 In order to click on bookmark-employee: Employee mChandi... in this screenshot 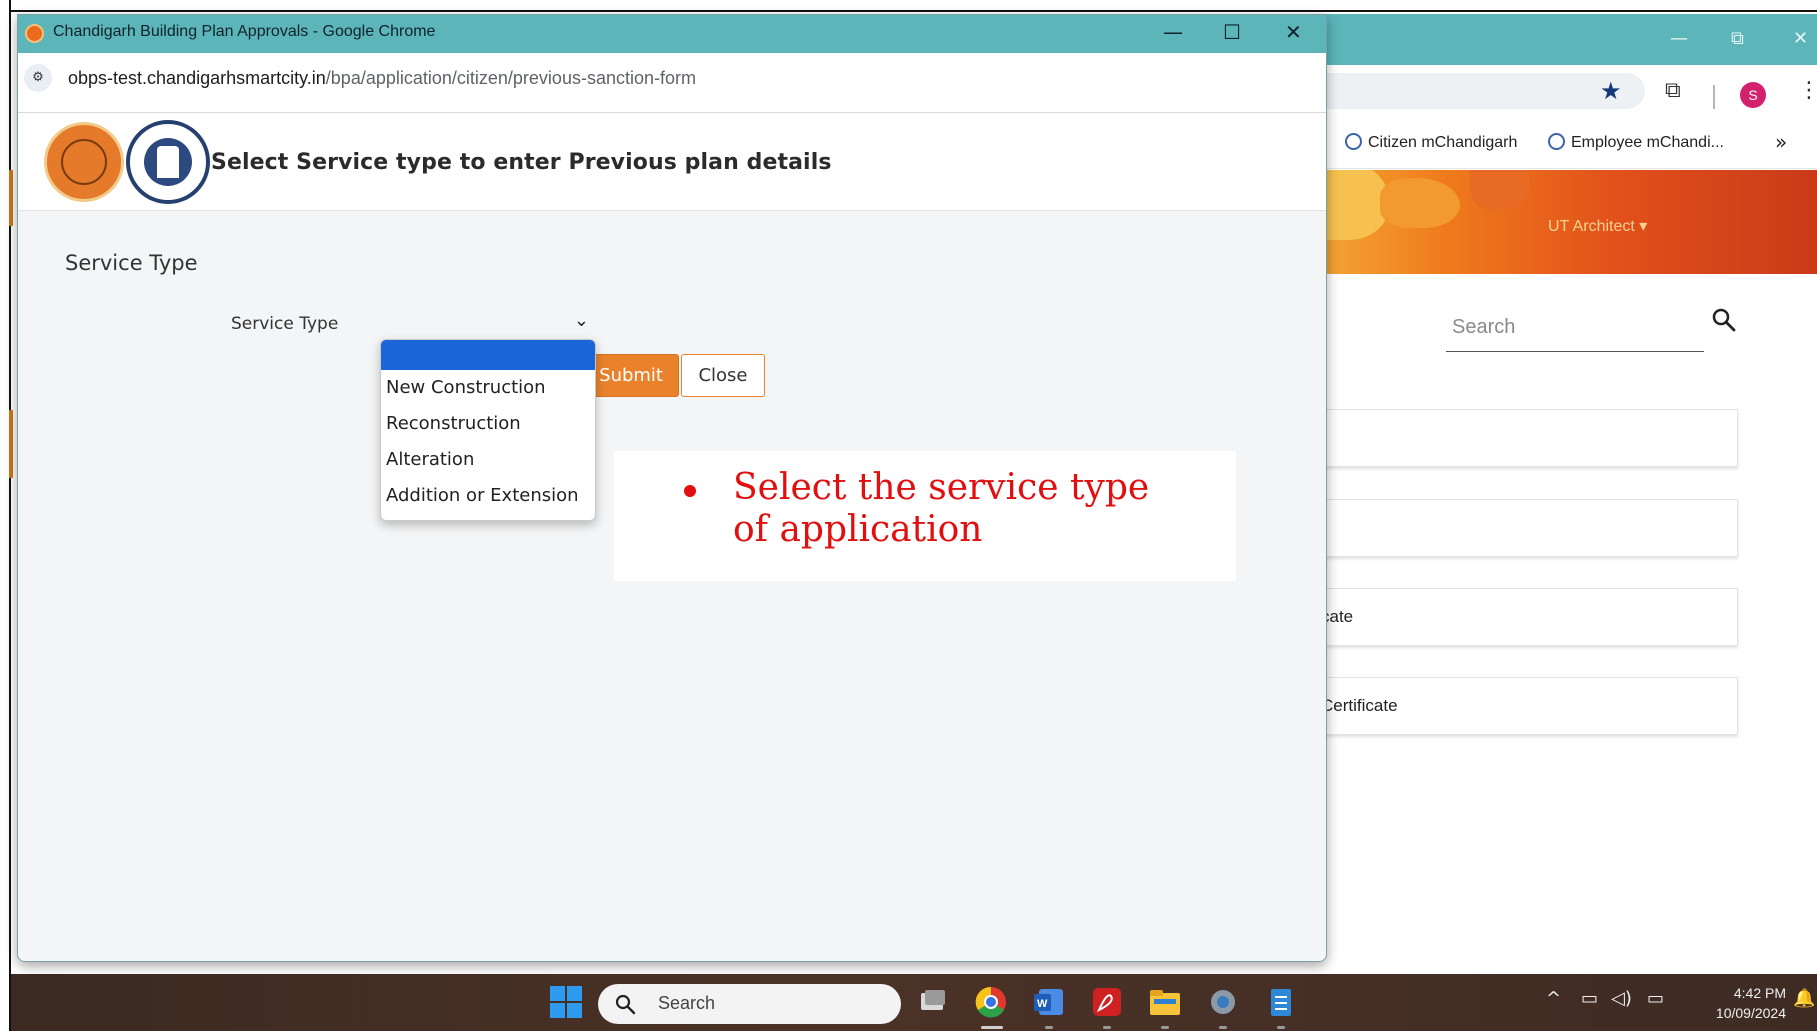, I will do `click(1636, 142)`.